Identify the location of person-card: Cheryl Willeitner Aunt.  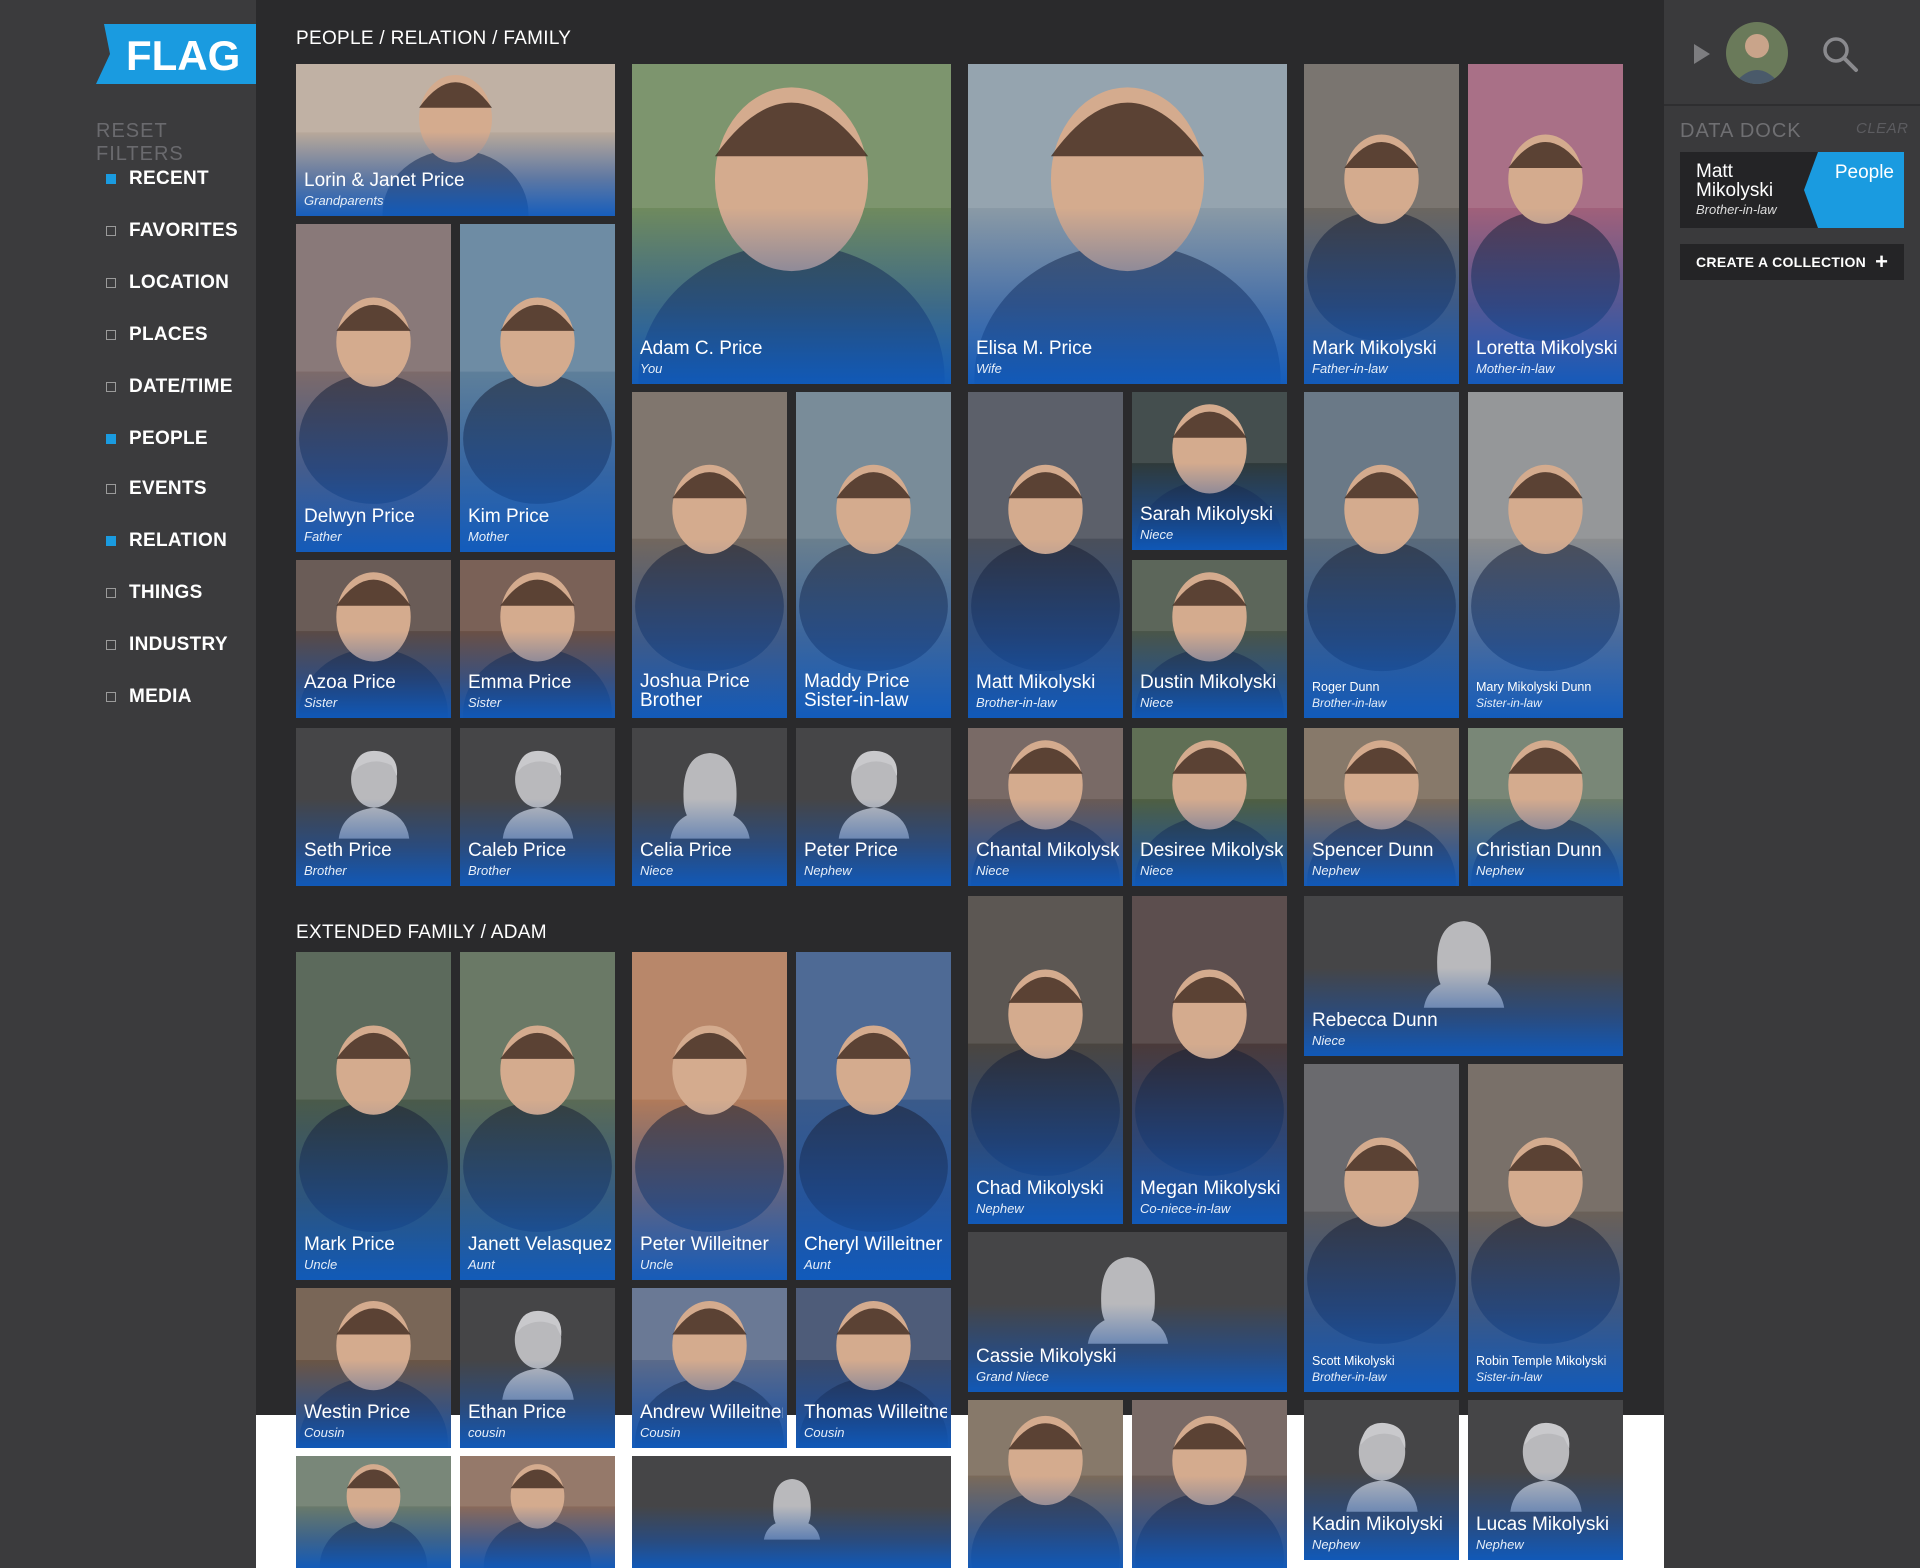
(873, 1116).